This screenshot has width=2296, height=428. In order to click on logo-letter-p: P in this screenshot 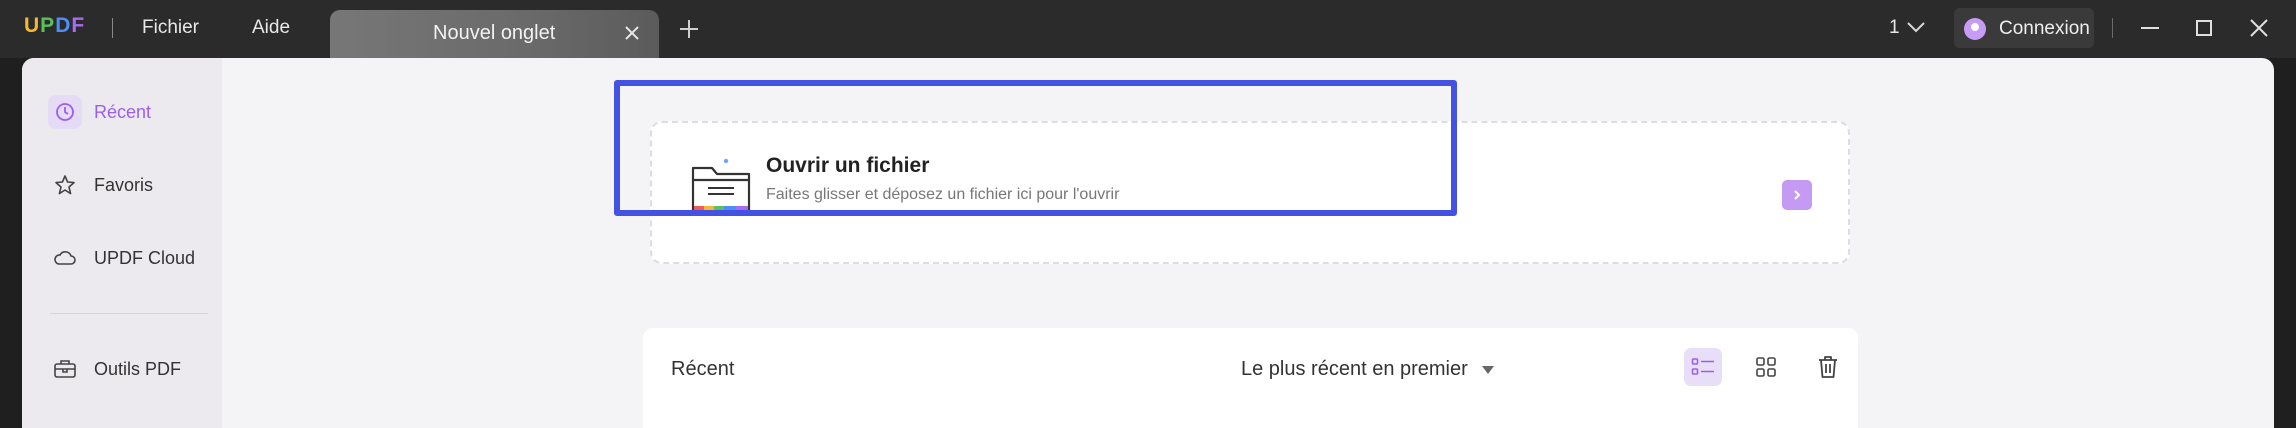, I will do `click(48, 25)`.